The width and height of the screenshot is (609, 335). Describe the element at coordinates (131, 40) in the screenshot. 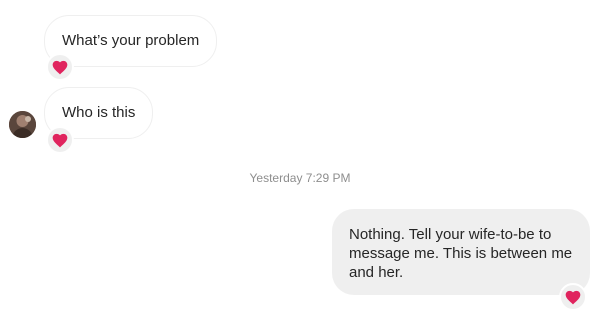

I see `message-text: What’s your problem` at that location.